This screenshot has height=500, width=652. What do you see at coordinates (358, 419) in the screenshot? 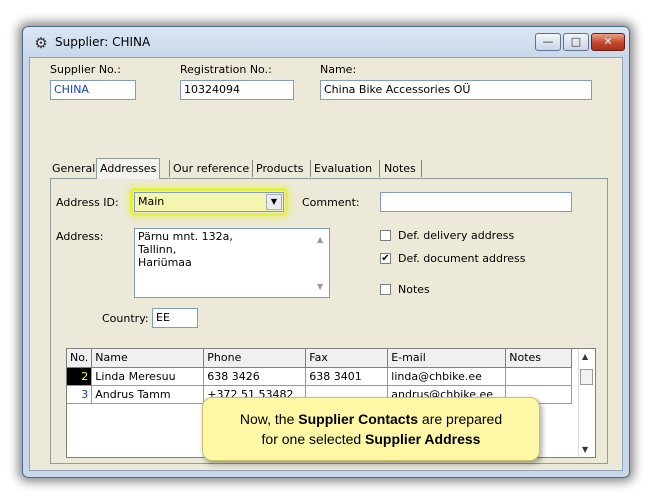
I see `callout-bold-text: Supplier Contacts` at bounding box center [358, 419].